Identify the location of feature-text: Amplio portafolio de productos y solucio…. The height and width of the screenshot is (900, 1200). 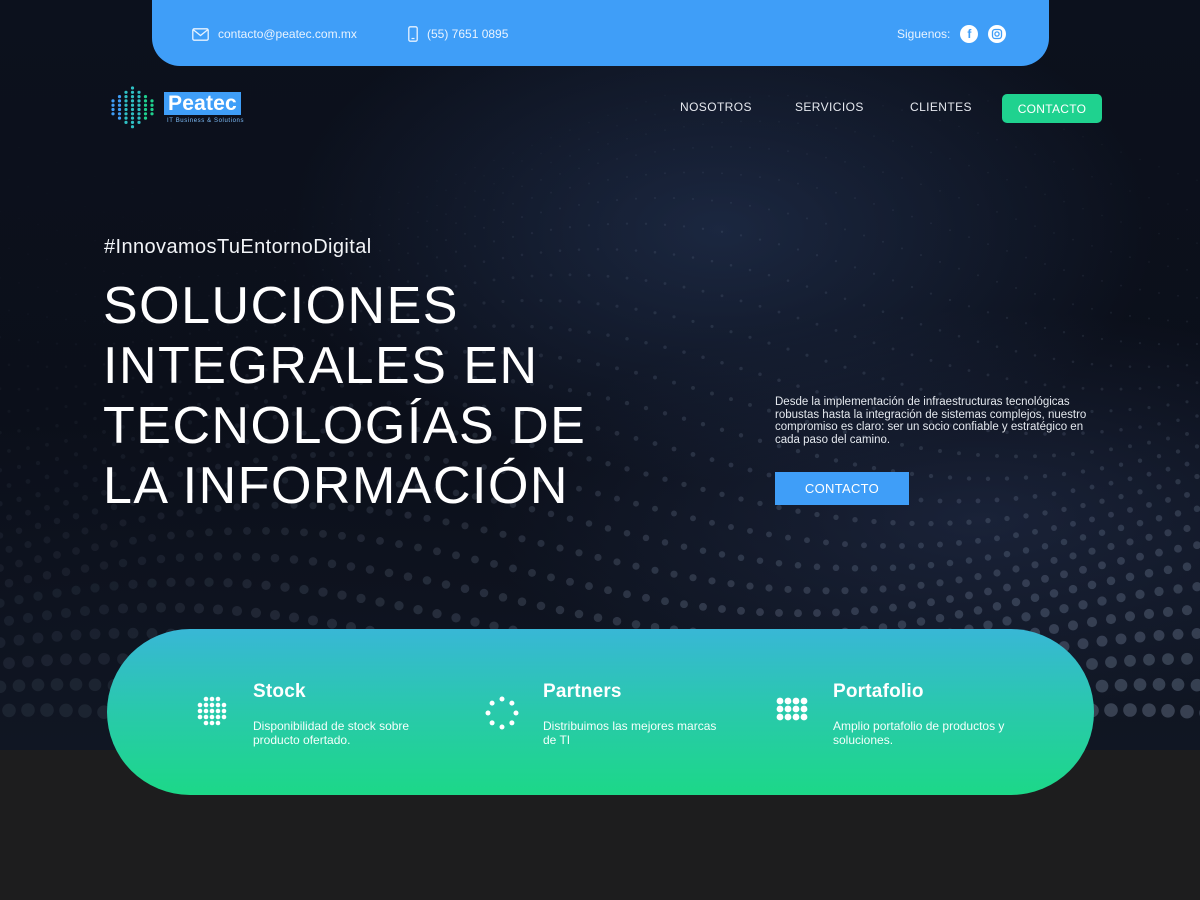
(919, 733).